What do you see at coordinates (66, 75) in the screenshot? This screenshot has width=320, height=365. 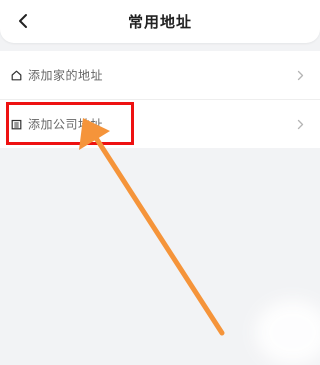 I see `add-home-address-label: 添加家的地址` at bounding box center [66, 75].